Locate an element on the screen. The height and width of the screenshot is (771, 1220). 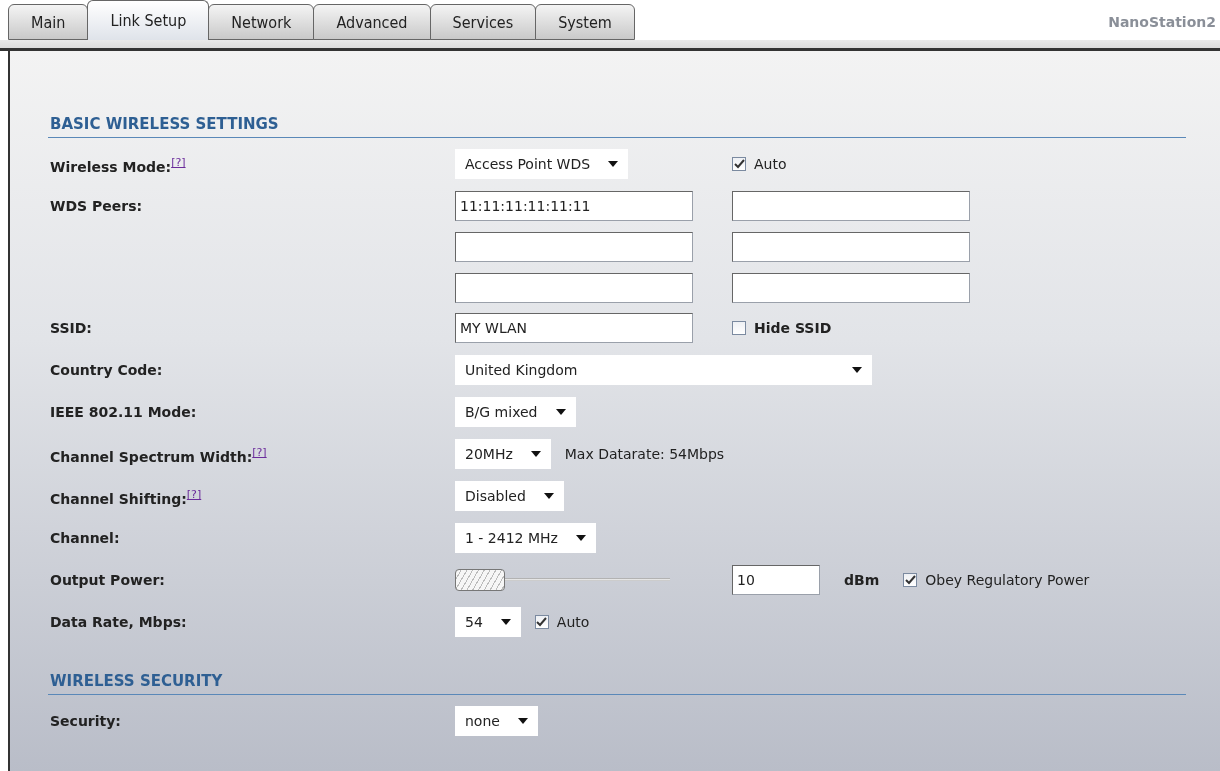
dropdown: Access Point WDS is located at coordinates (542, 164).